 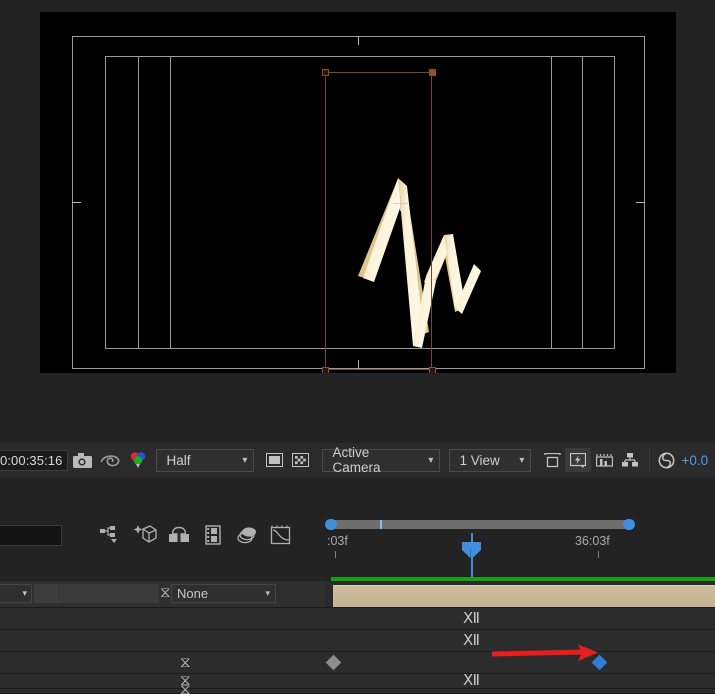 What do you see at coordinates (162, 687) in the screenshot?
I see `property-row-4-controls: ⧖` at bounding box center [162, 687].